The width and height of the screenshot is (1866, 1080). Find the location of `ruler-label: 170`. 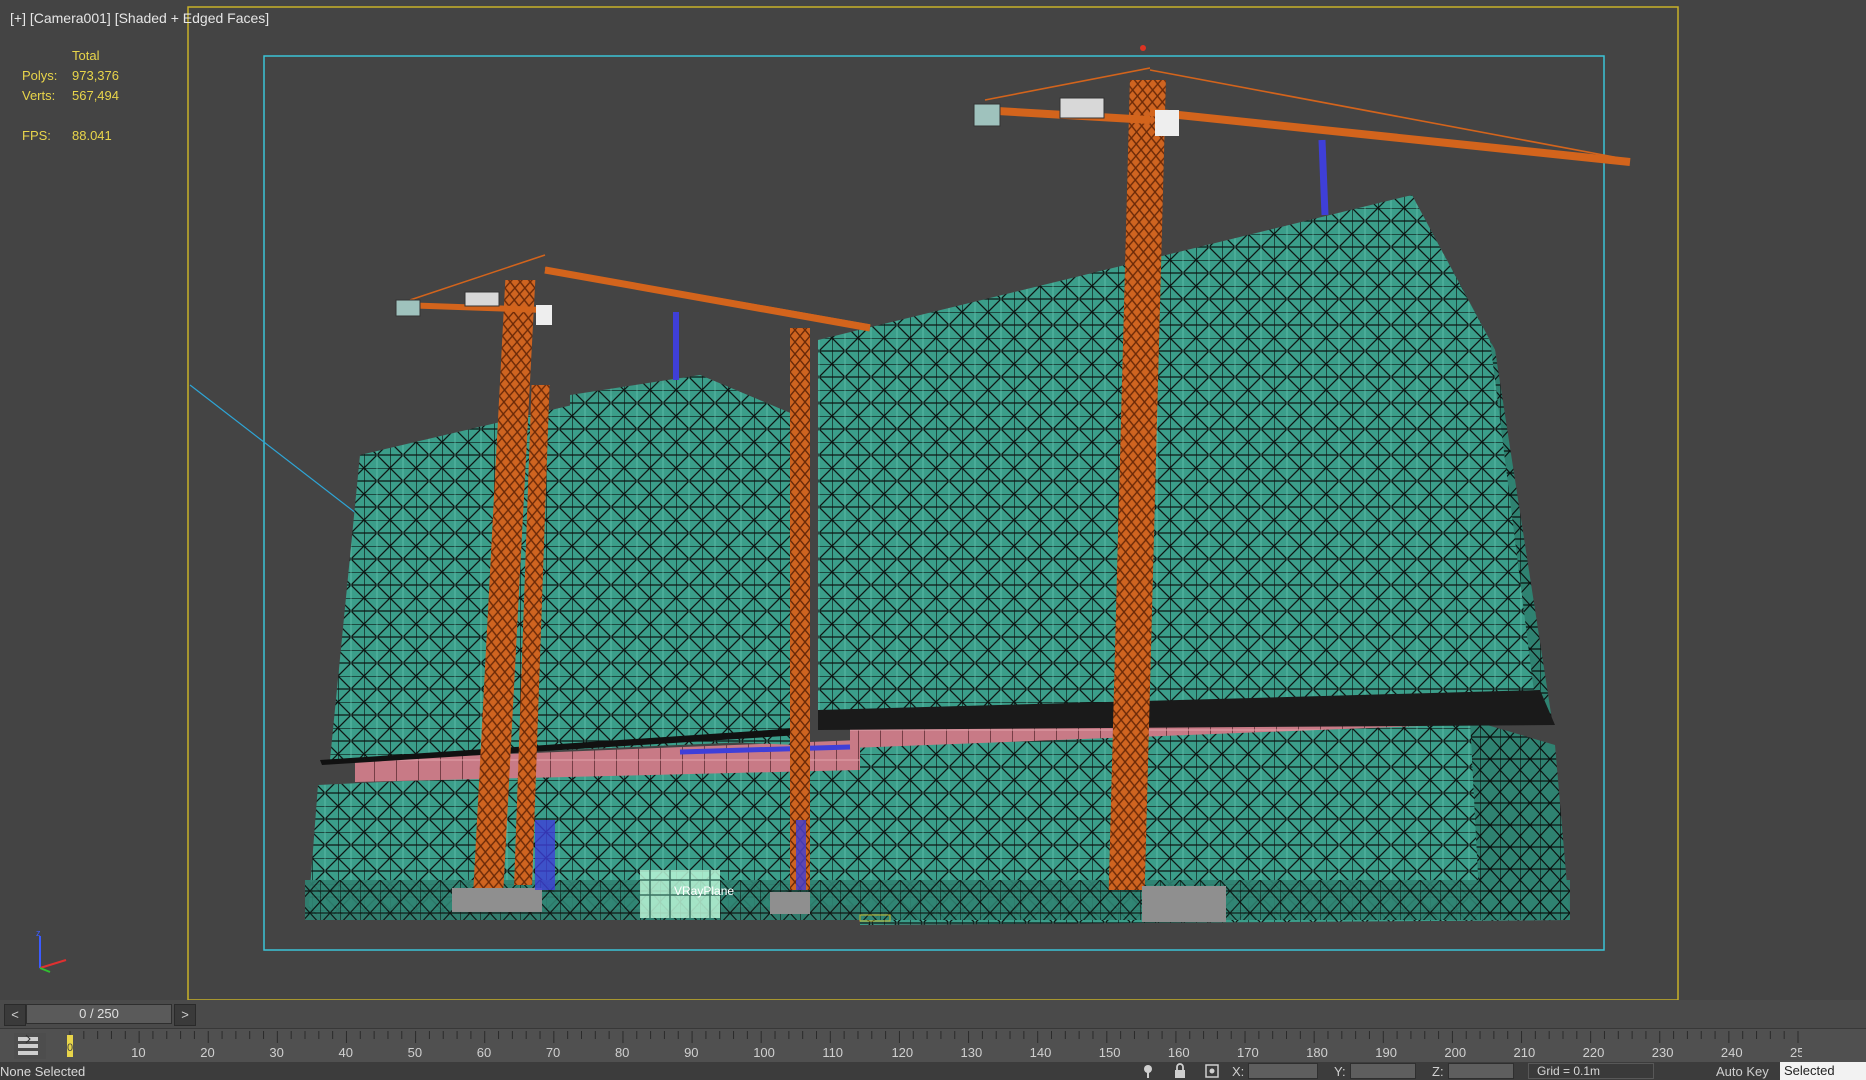

ruler-label: 170 is located at coordinates (1248, 1052).